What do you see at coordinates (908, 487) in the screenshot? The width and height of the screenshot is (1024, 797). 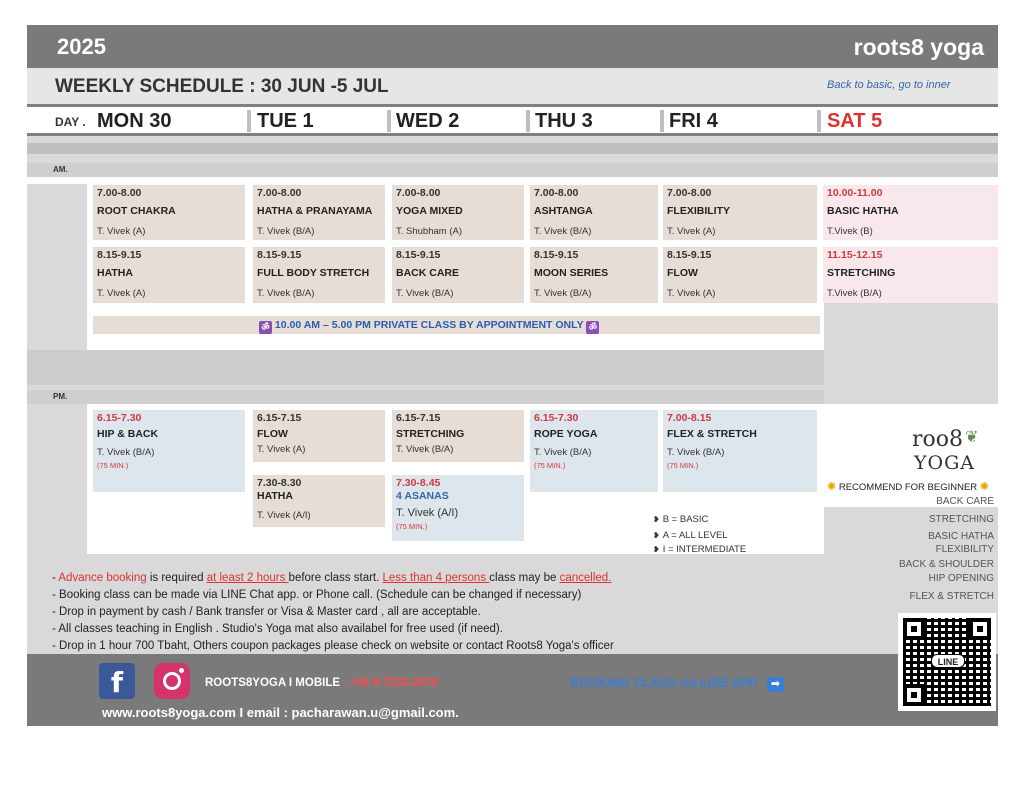 I see `recommend-heading-text: RECOMMEND FOR BEGINNER` at bounding box center [908, 487].